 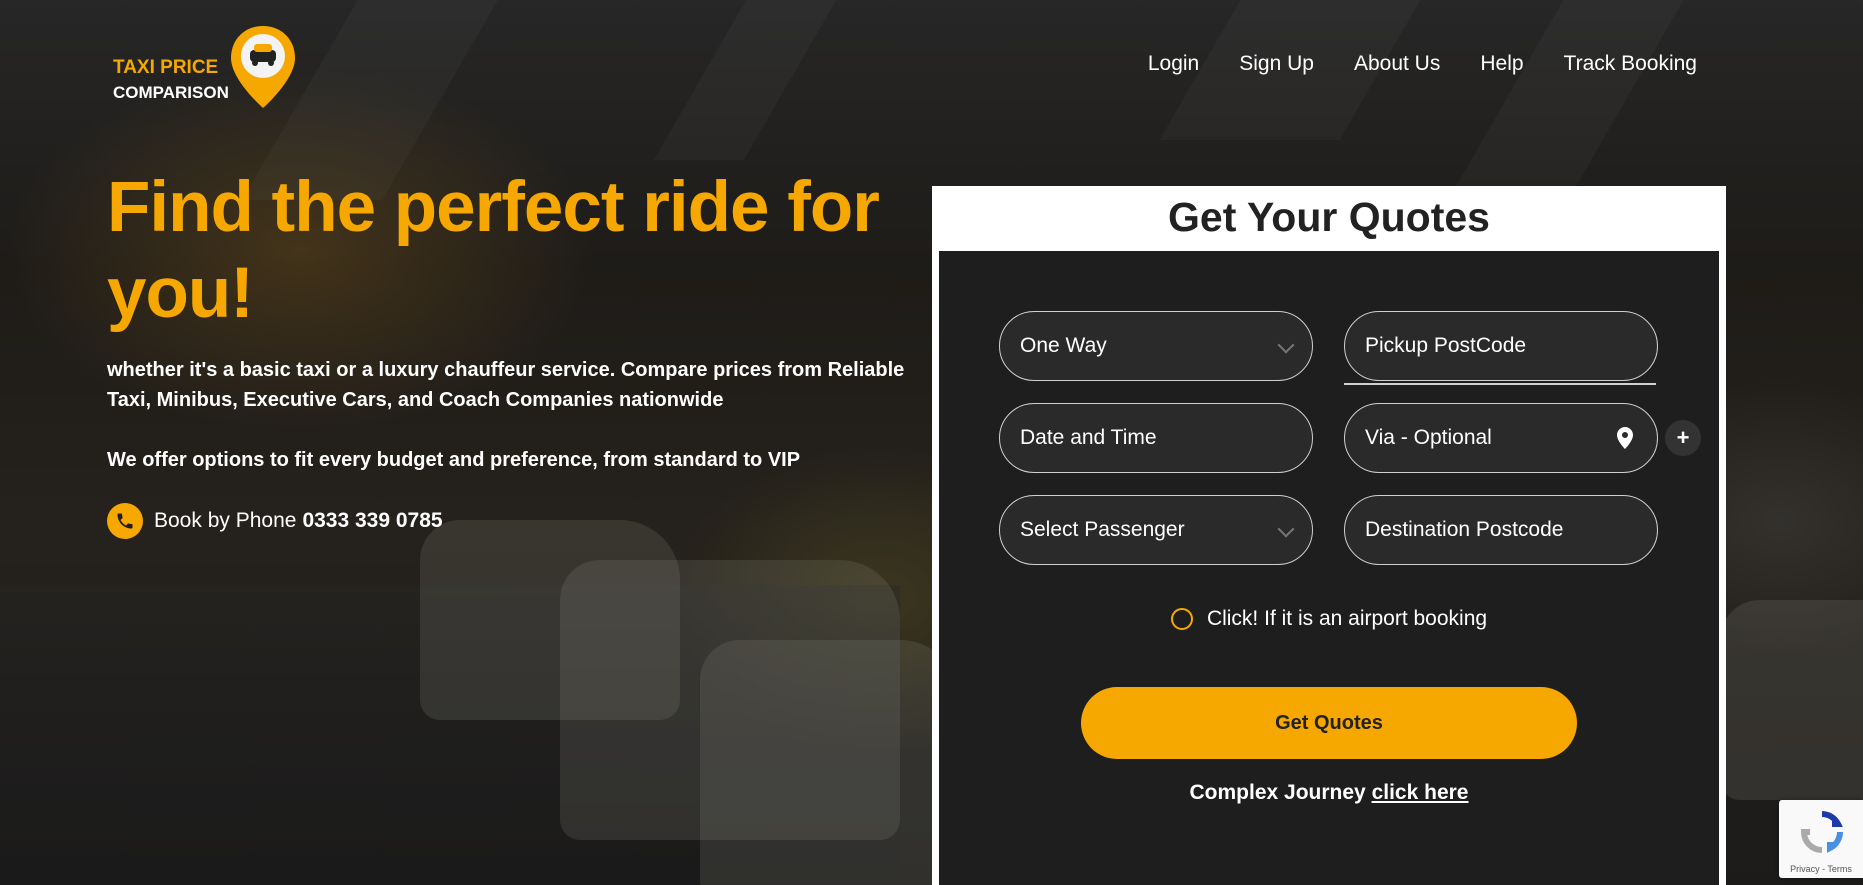 What do you see at coordinates (1329, 217) in the screenshot?
I see `quote-title: Get Your Quotes` at bounding box center [1329, 217].